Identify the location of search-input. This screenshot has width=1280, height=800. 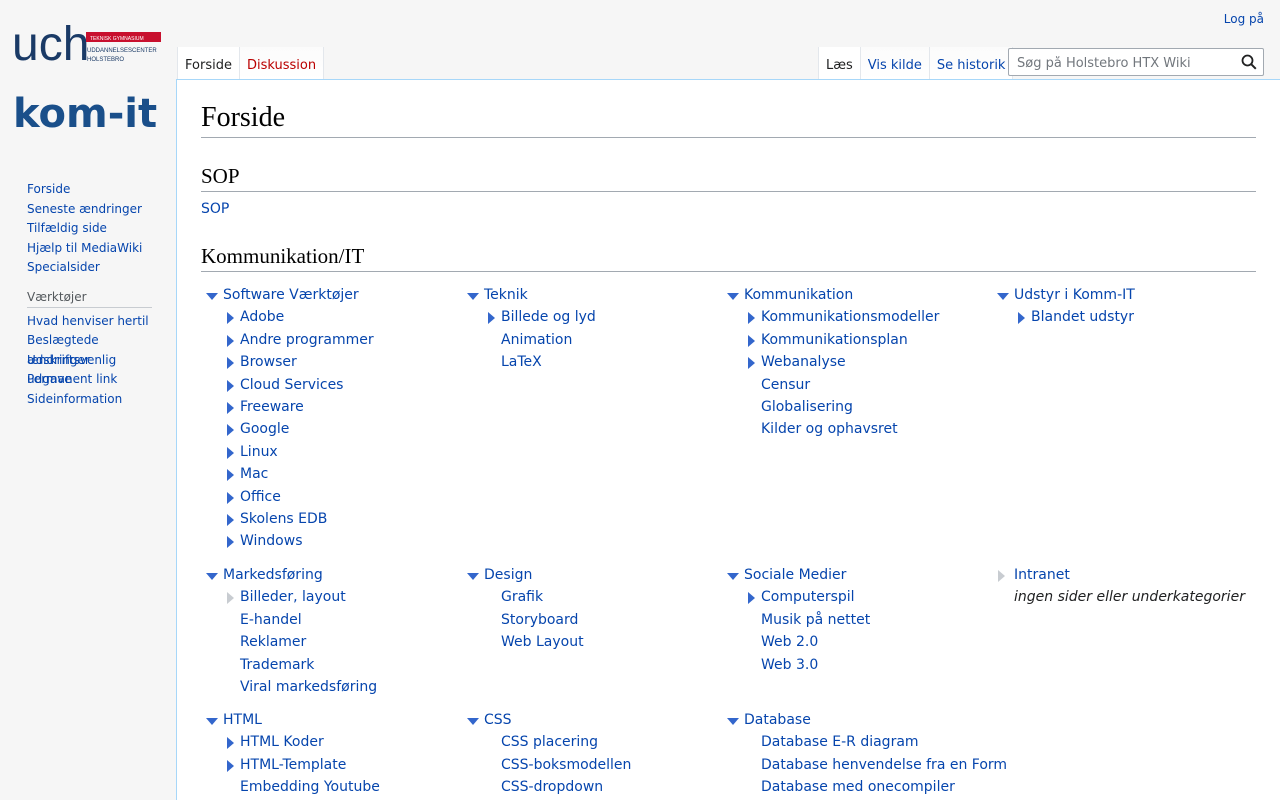
(1127, 63).